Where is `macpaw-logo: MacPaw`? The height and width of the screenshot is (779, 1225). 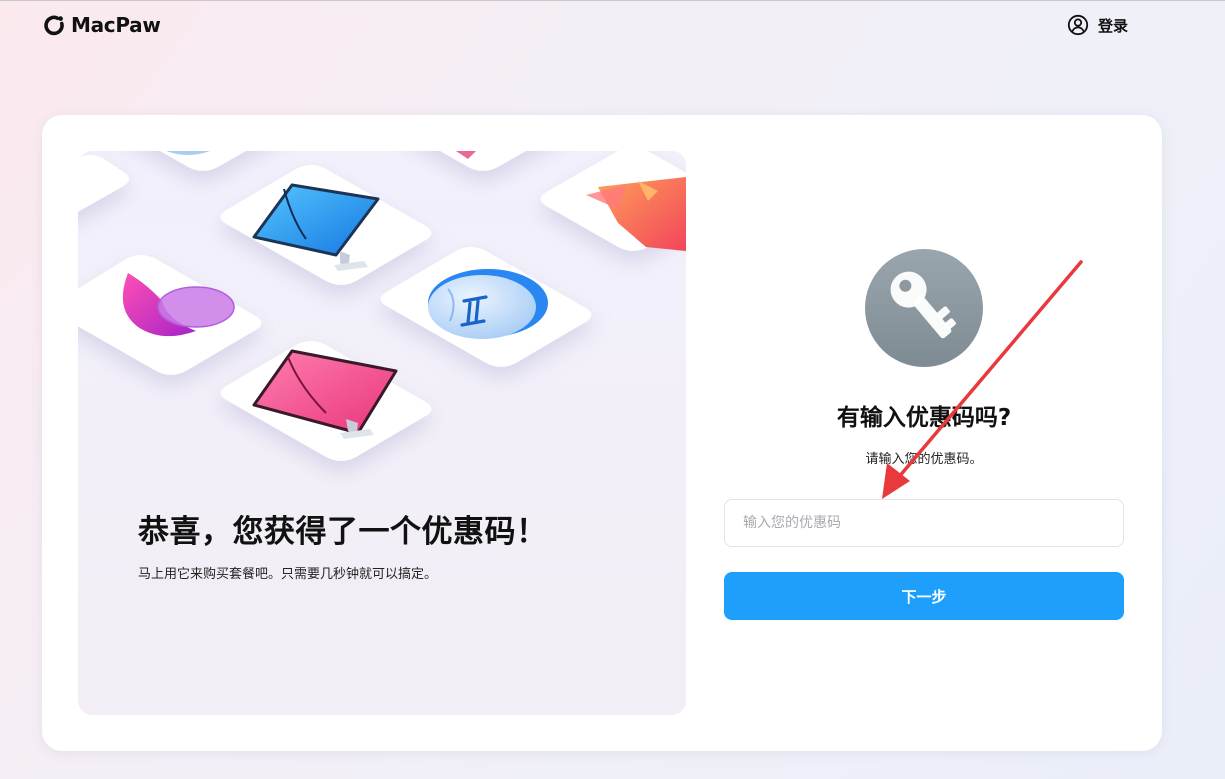 macpaw-logo: MacPaw is located at coordinates (102, 25).